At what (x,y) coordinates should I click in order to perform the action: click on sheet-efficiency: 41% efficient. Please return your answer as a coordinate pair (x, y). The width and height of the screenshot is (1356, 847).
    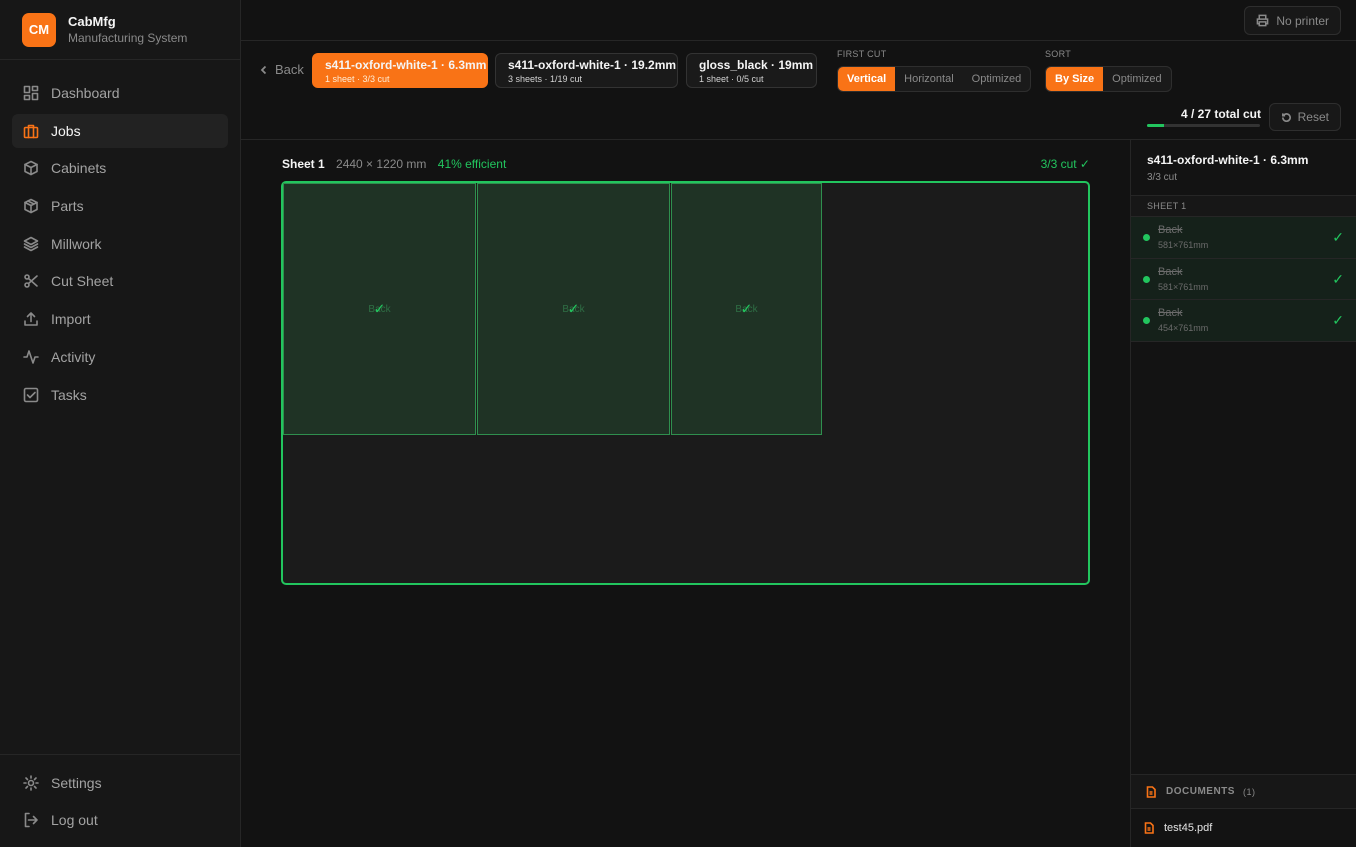
    Looking at the image, I should click on (472, 164).